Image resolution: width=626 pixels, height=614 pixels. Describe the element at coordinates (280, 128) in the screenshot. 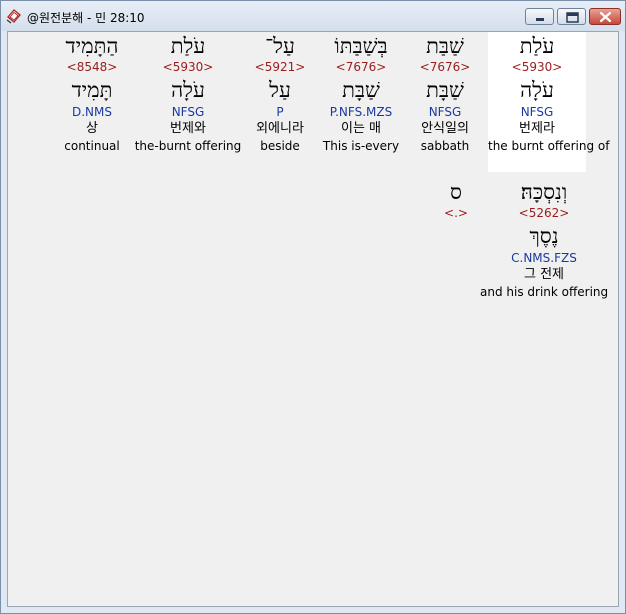

I see `korean-gloss: 외에니라` at that location.